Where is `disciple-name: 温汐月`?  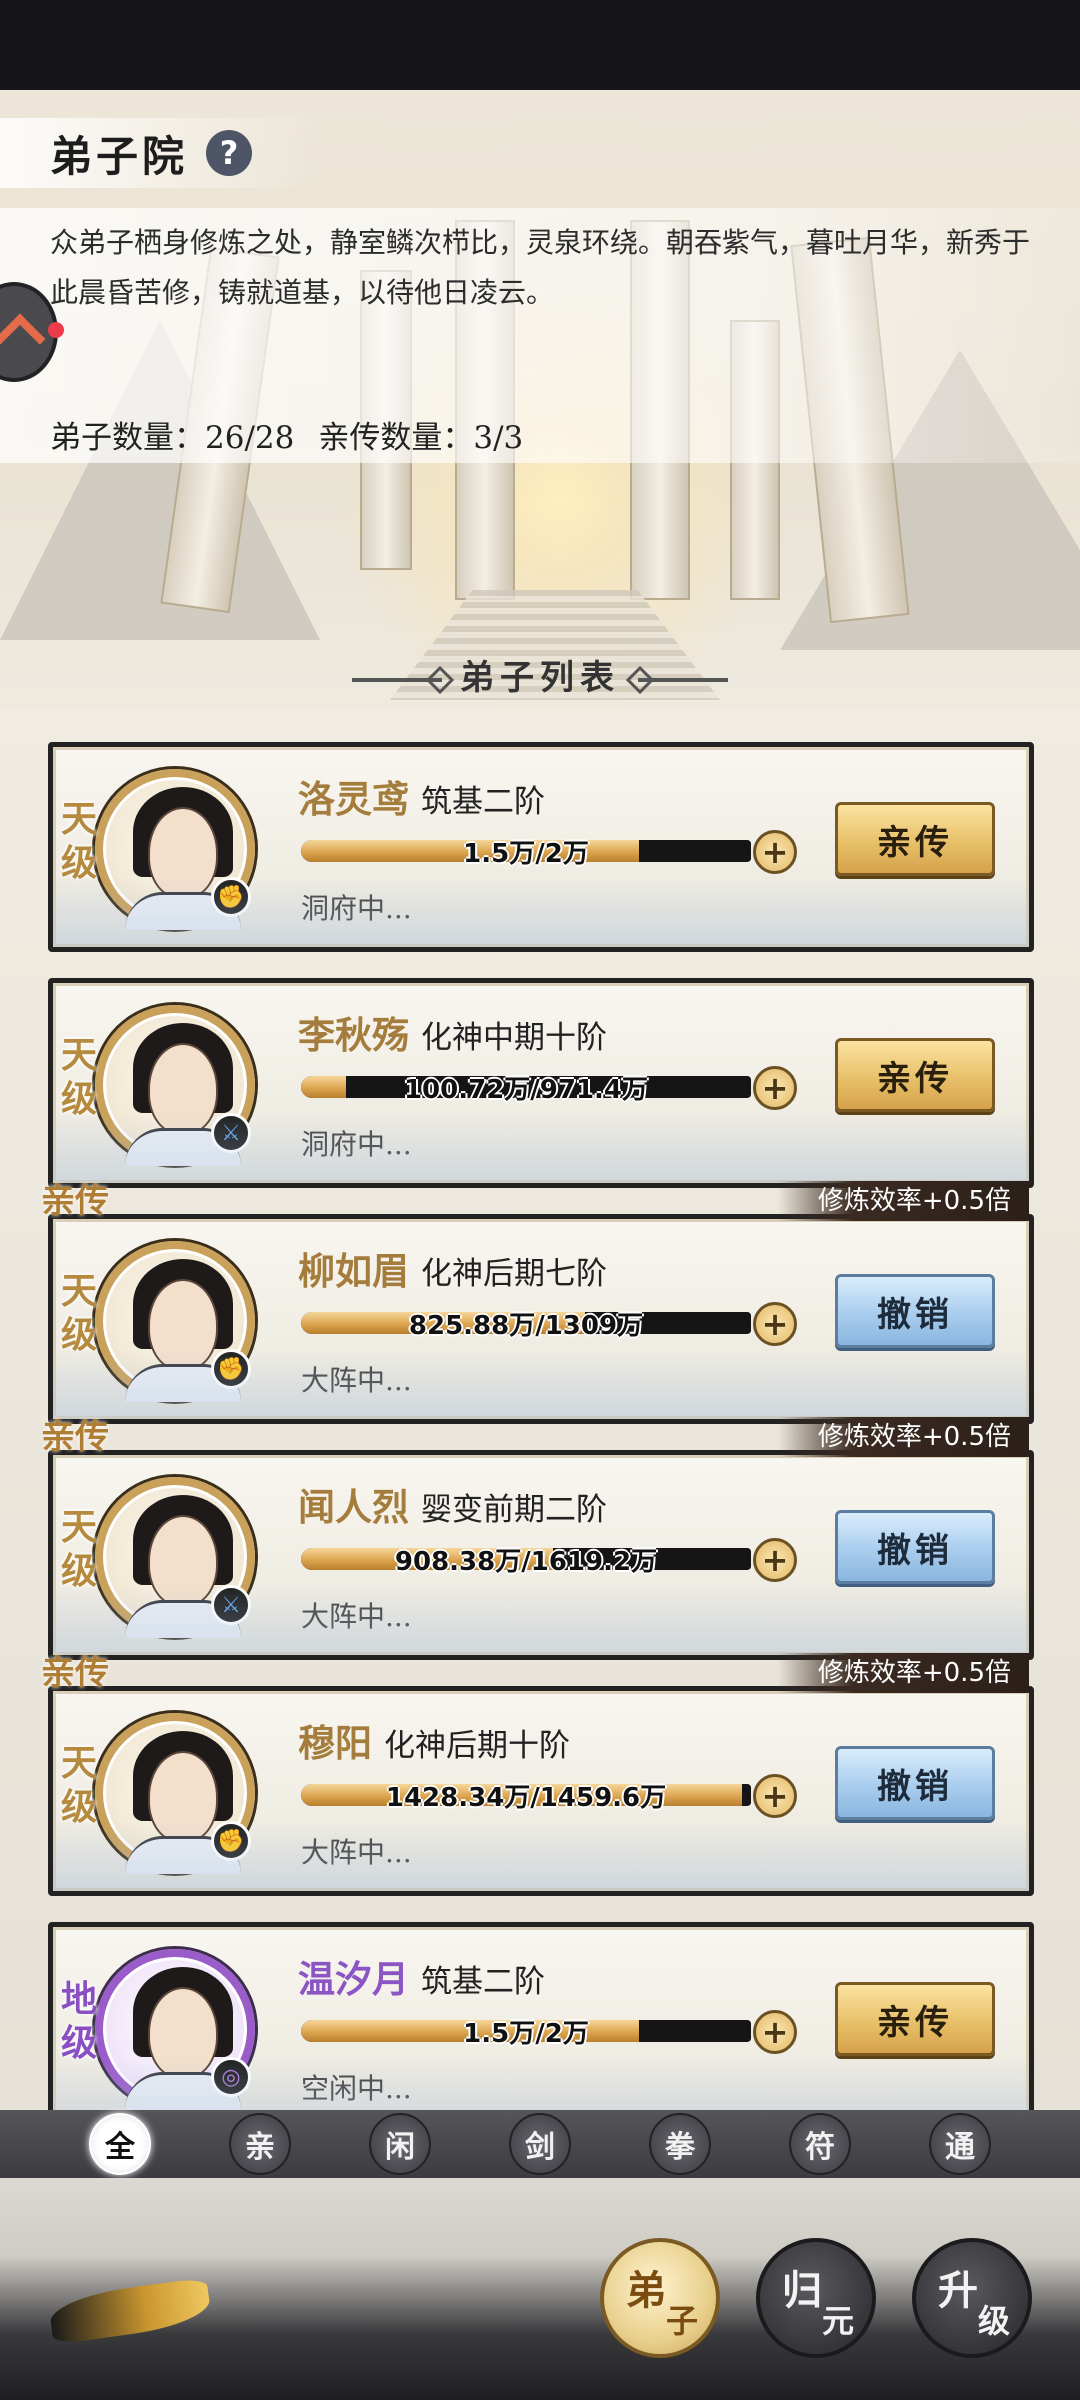 disciple-name: 温汐月 is located at coordinates (353, 1979).